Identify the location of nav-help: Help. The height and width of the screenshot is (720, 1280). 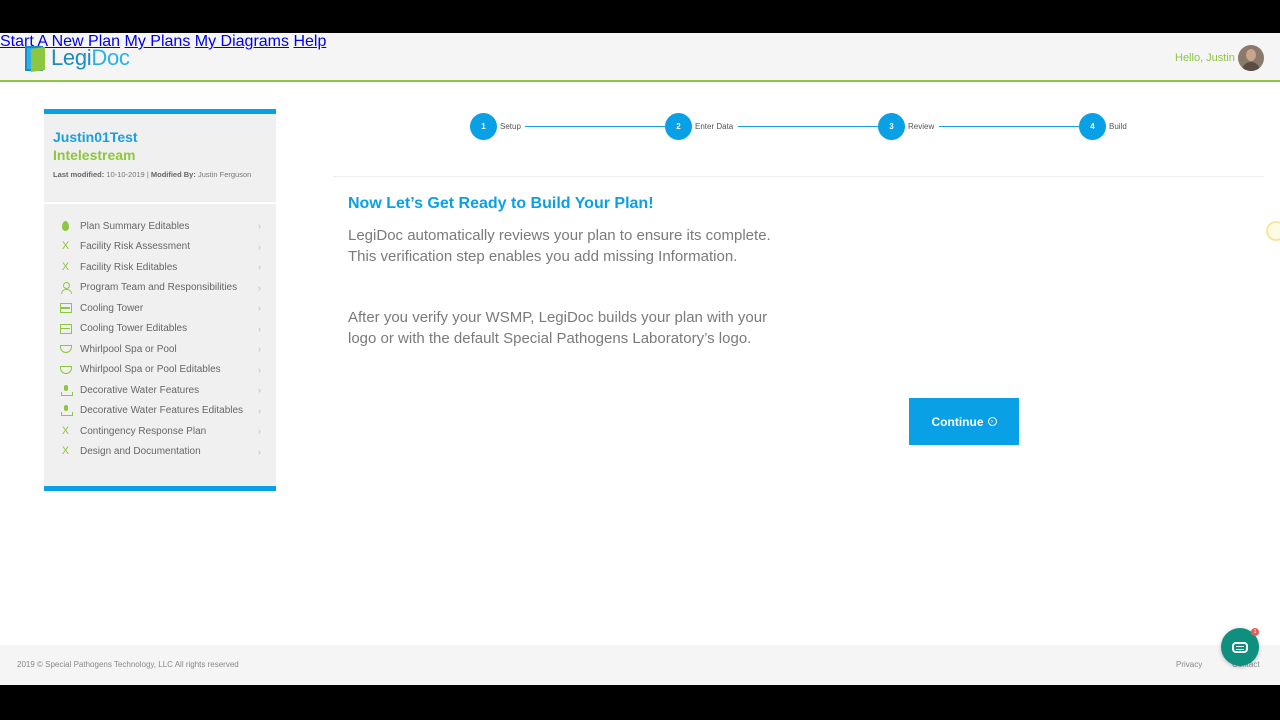
(309, 41).